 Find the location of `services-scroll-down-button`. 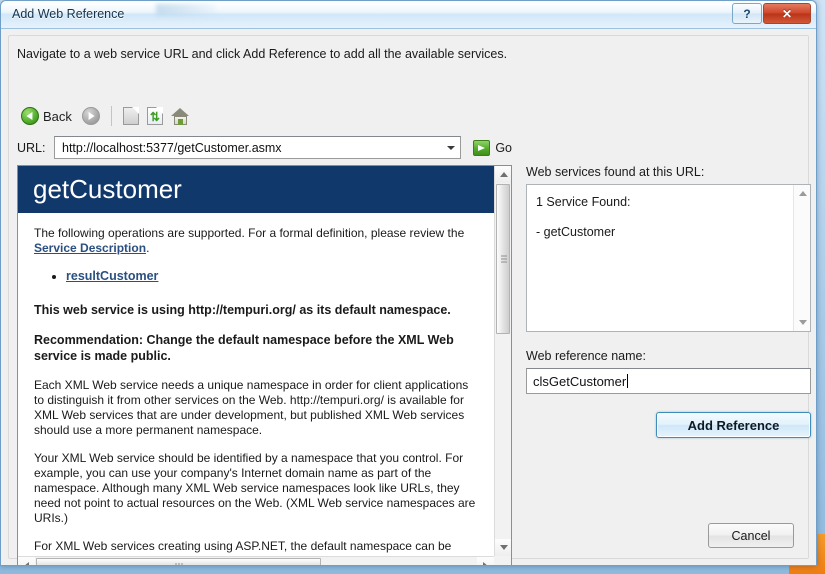

services-scroll-down-button is located at coordinates (802, 322).